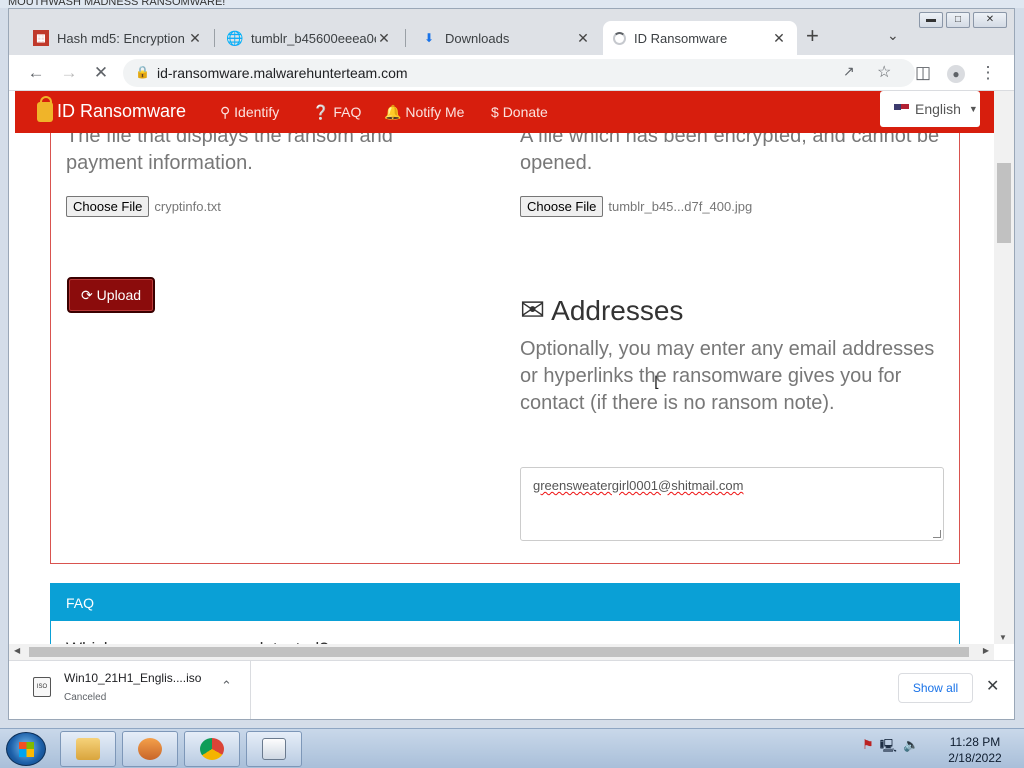 This screenshot has height=768, width=1024. I want to click on download-status: Canceled, so click(85, 697).